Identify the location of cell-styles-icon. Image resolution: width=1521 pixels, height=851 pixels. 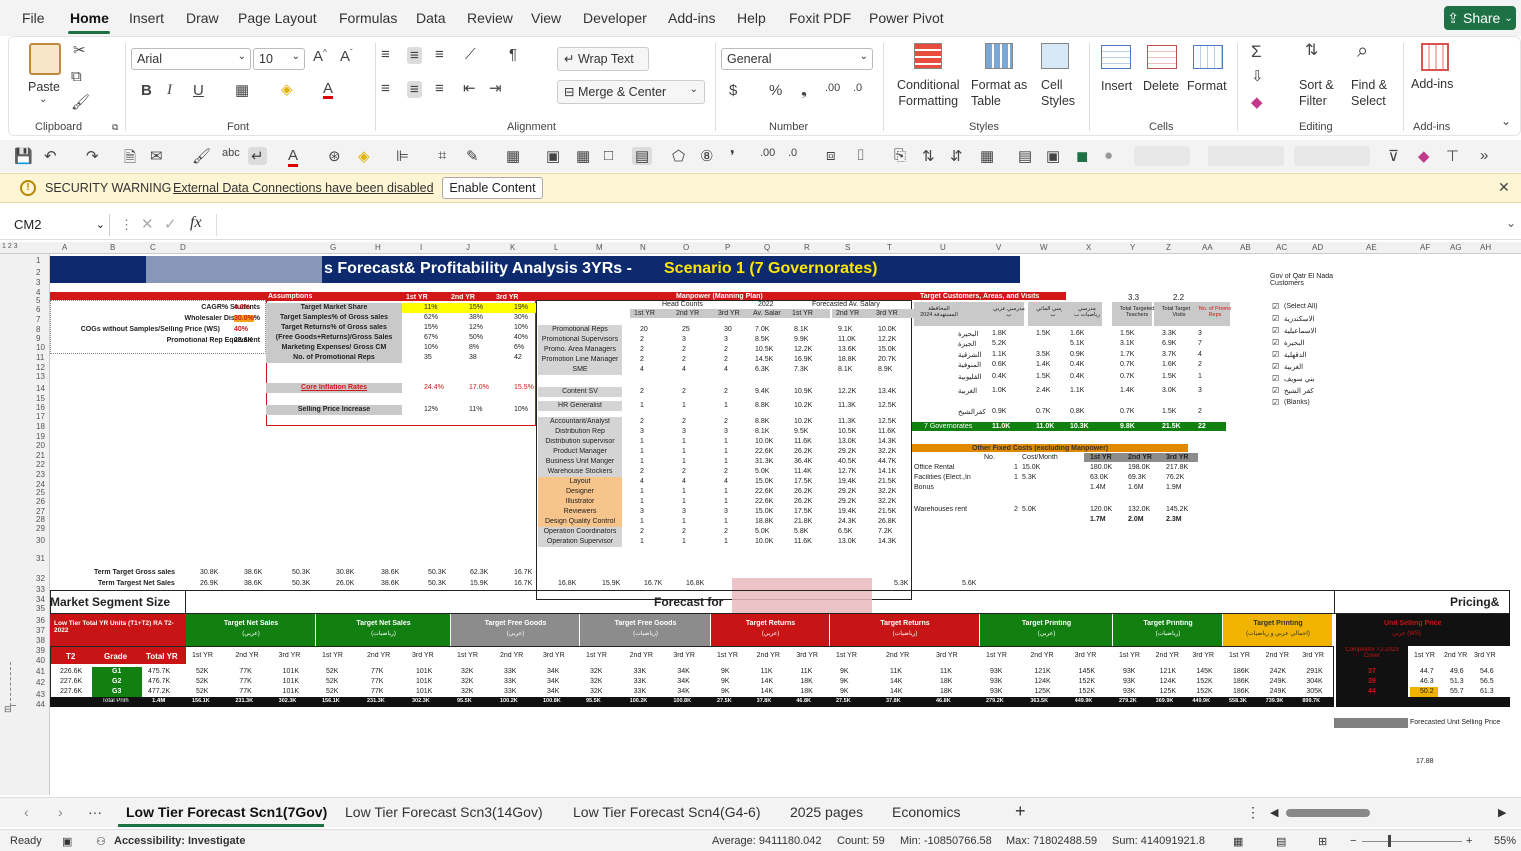
(1055, 56).